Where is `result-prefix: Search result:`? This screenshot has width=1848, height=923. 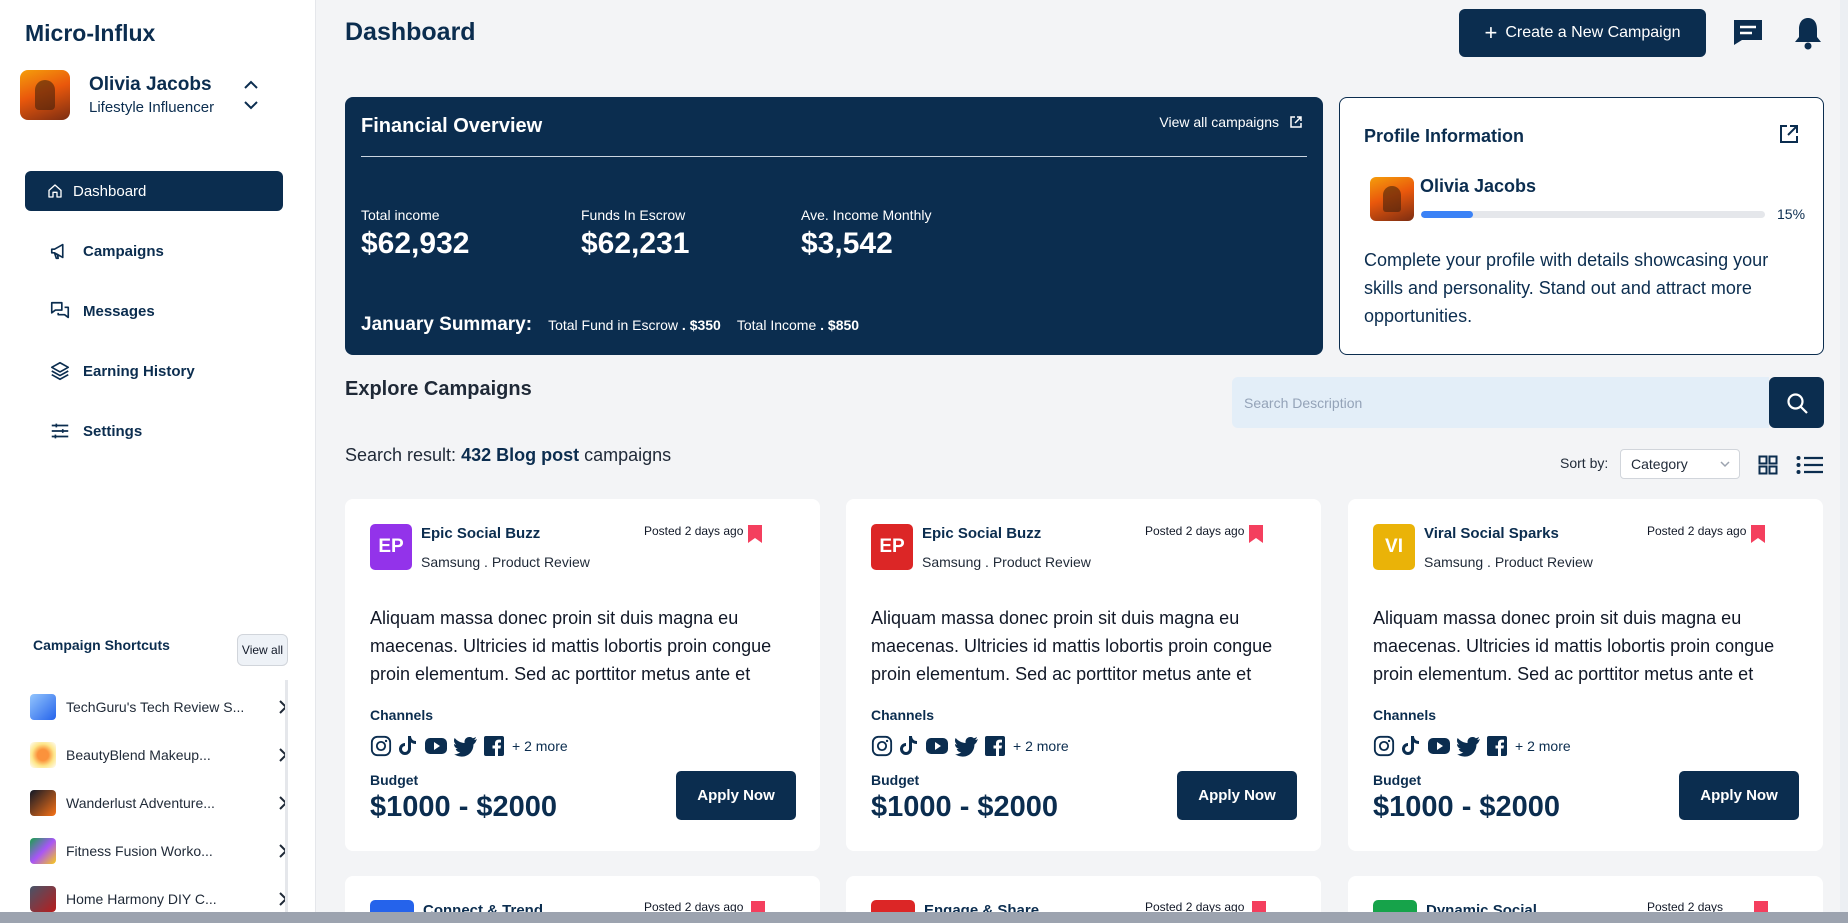
result-prefix: Search result: is located at coordinates (401, 455).